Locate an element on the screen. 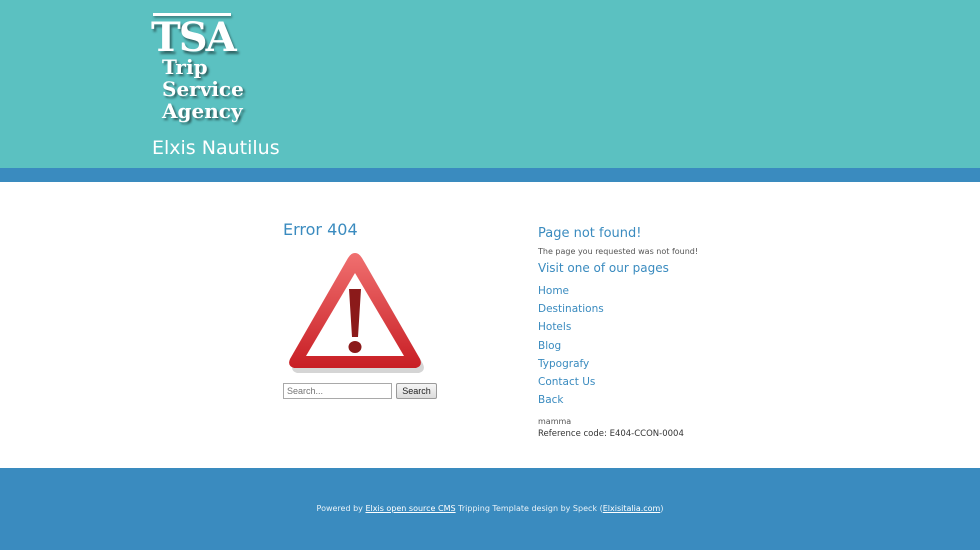 Image resolution: width=980 pixels, height=552 pixels. search-input is located at coordinates (337, 391).